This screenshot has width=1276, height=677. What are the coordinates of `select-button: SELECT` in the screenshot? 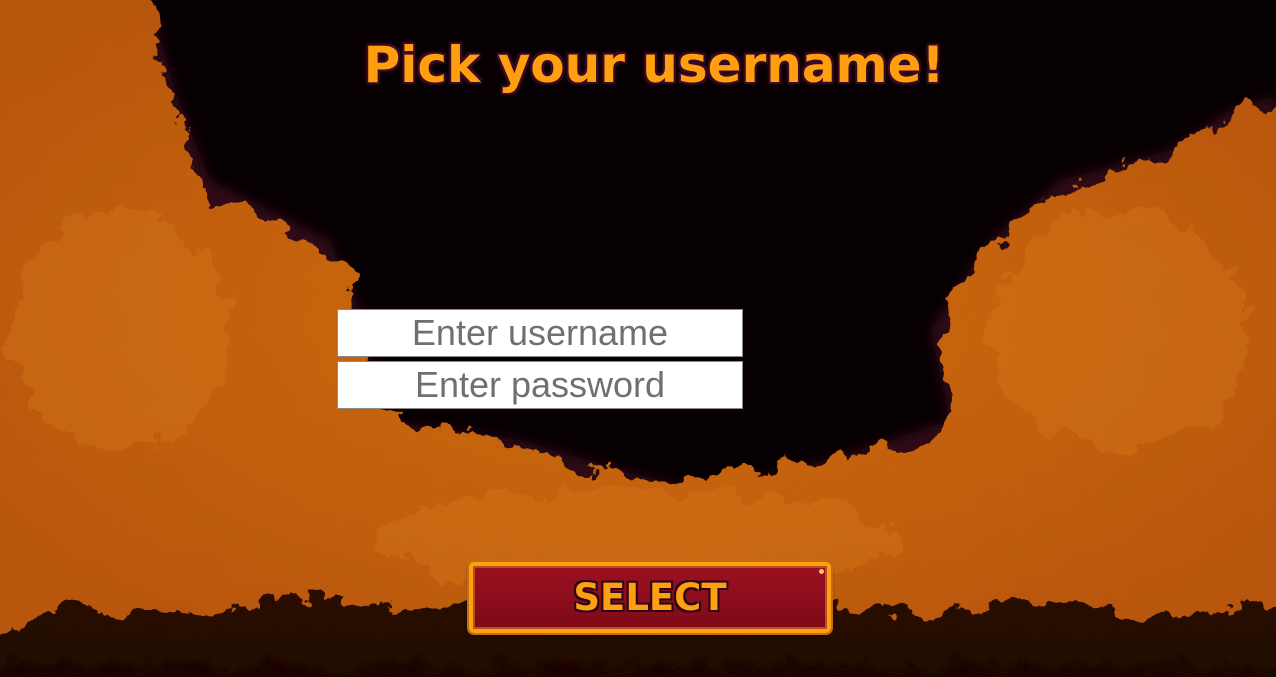 It's located at (650, 597).